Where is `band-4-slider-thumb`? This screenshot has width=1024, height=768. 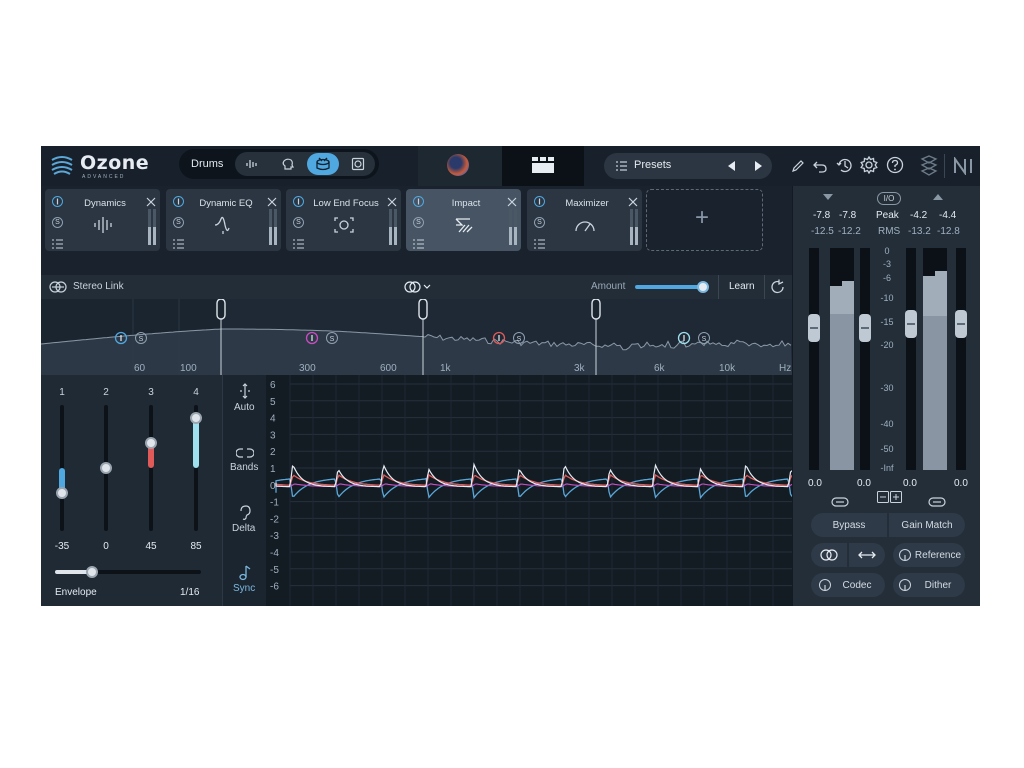
band-4-slider-thumb is located at coordinates (196, 417).